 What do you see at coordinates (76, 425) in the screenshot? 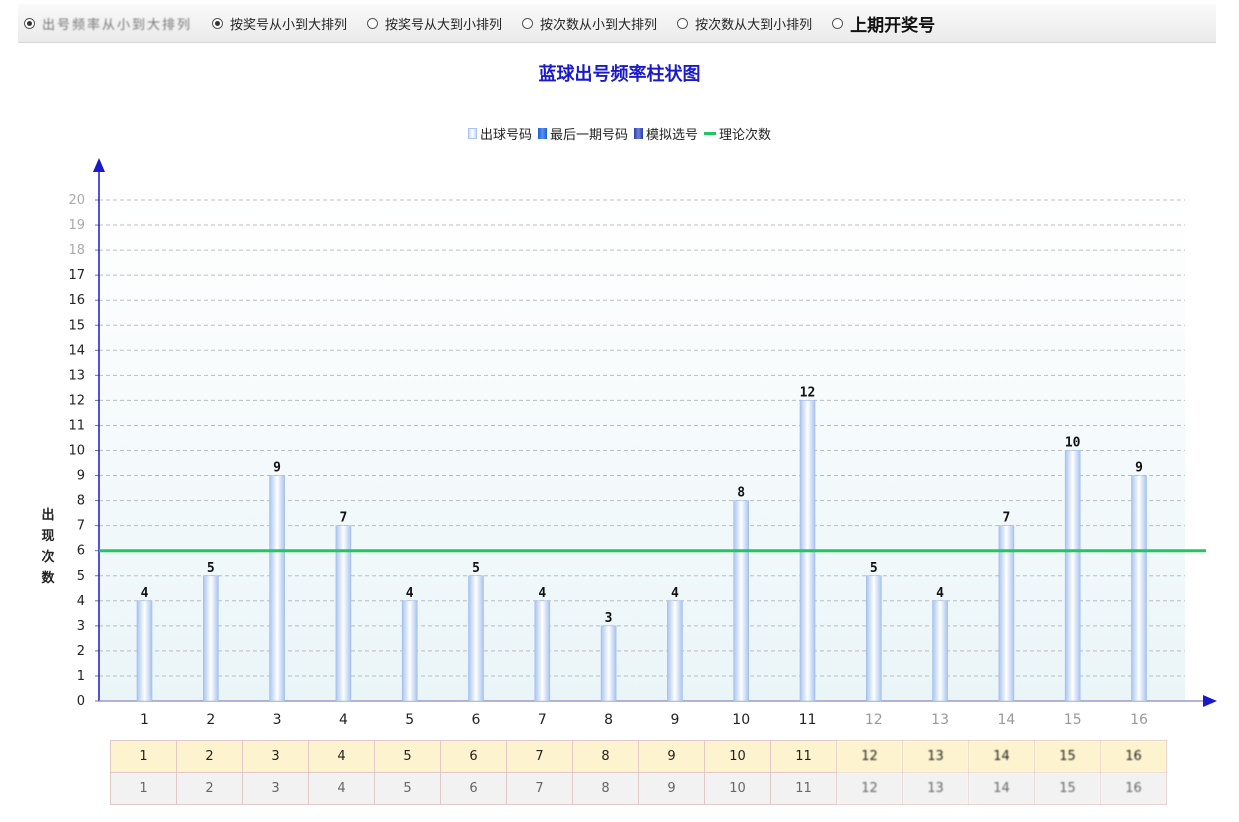
I see `y-tick-label: 11` at bounding box center [76, 425].